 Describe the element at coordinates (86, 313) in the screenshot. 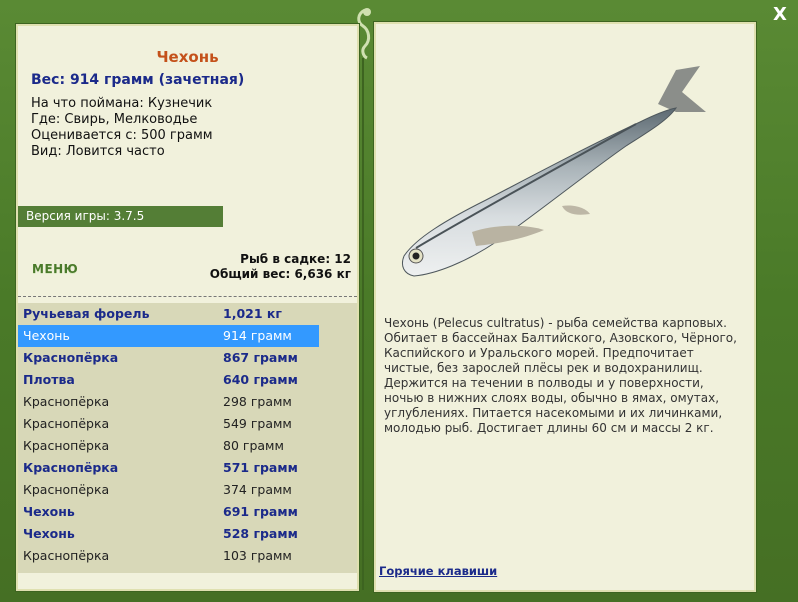

I see `catch-fish-name: Ручьевая форель` at that location.